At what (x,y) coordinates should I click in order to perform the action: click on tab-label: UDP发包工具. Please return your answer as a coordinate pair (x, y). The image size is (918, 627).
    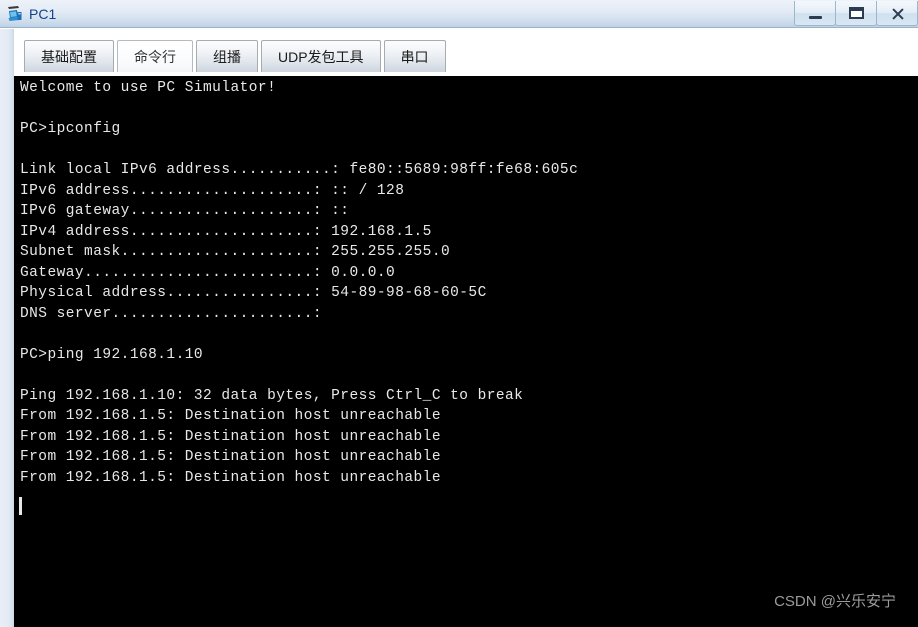
    Looking at the image, I should click on (321, 56).